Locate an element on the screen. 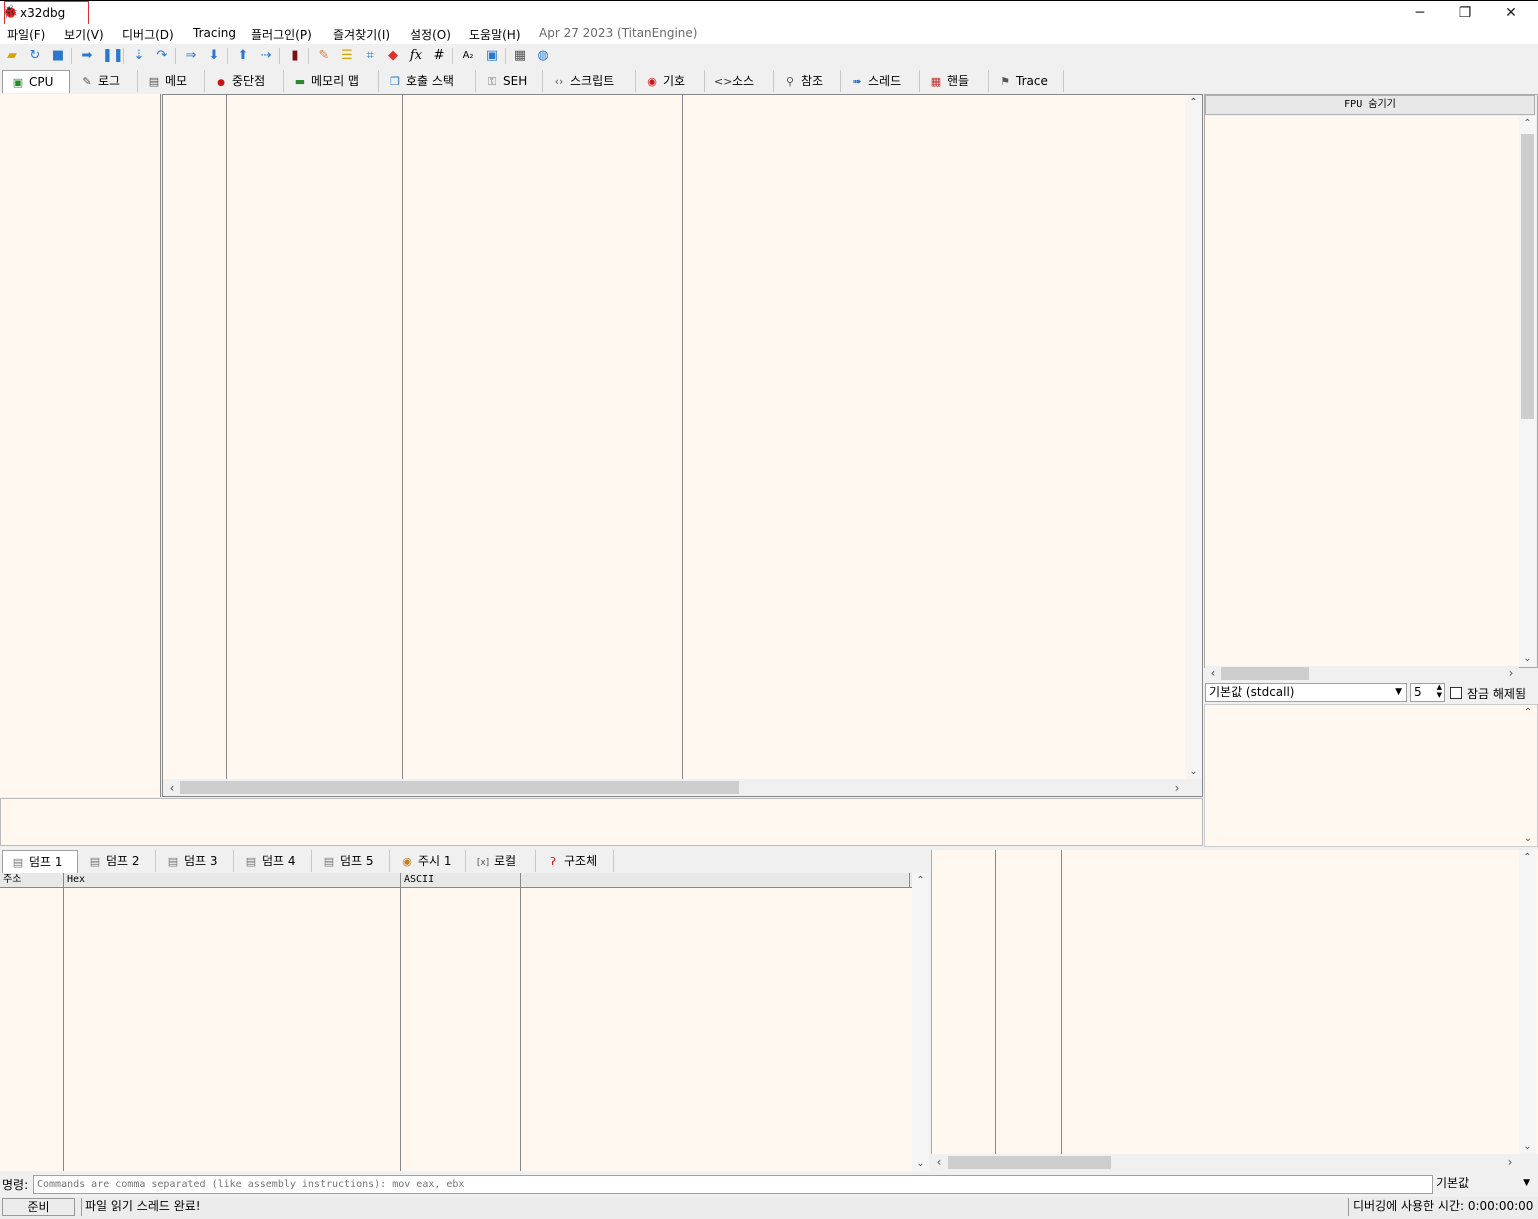 This screenshot has height=1219, width=1538. tab-dump-5: ▤ 덤프 5 is located at coordinates (352, 861).